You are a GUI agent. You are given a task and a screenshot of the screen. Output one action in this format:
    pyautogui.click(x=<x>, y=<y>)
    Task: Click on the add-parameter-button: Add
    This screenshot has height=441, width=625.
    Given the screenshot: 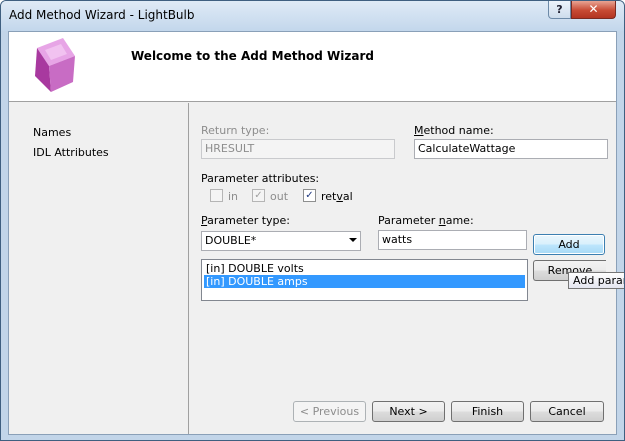 What is the action you would take?
    pyautogui.click(x=569, y=244)
    